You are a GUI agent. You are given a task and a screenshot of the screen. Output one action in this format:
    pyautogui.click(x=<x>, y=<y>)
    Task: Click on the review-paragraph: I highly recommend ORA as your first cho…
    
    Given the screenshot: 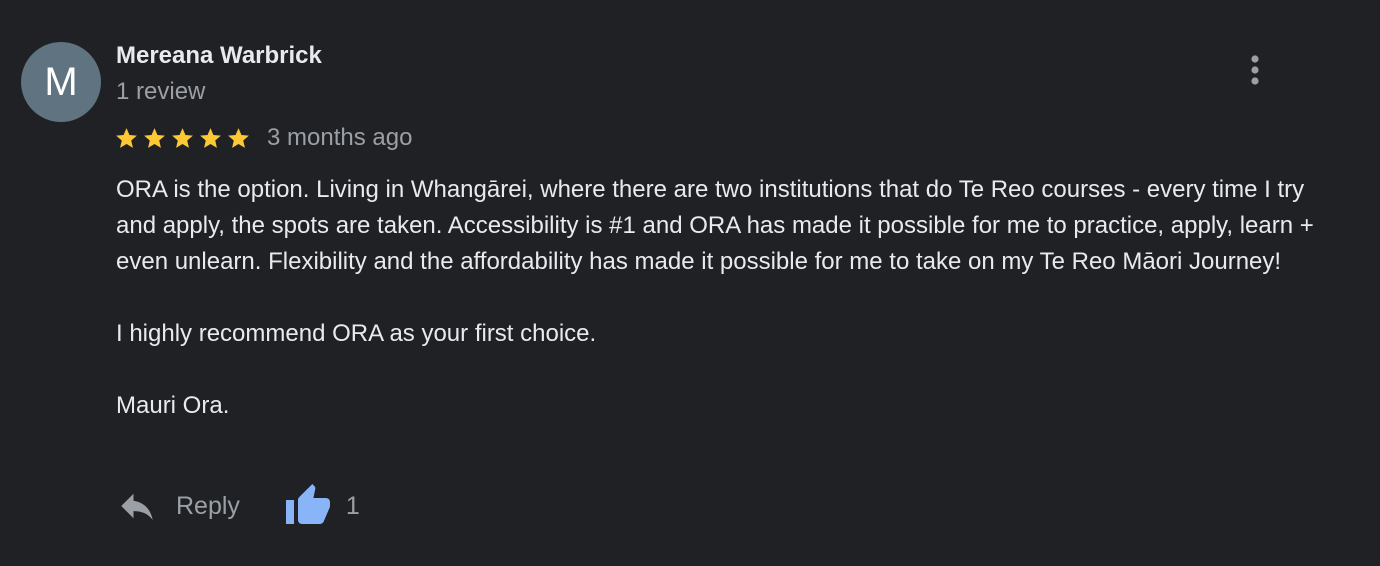 What is the action you would take?
    pyautogui.click(x=356, y=333)
    